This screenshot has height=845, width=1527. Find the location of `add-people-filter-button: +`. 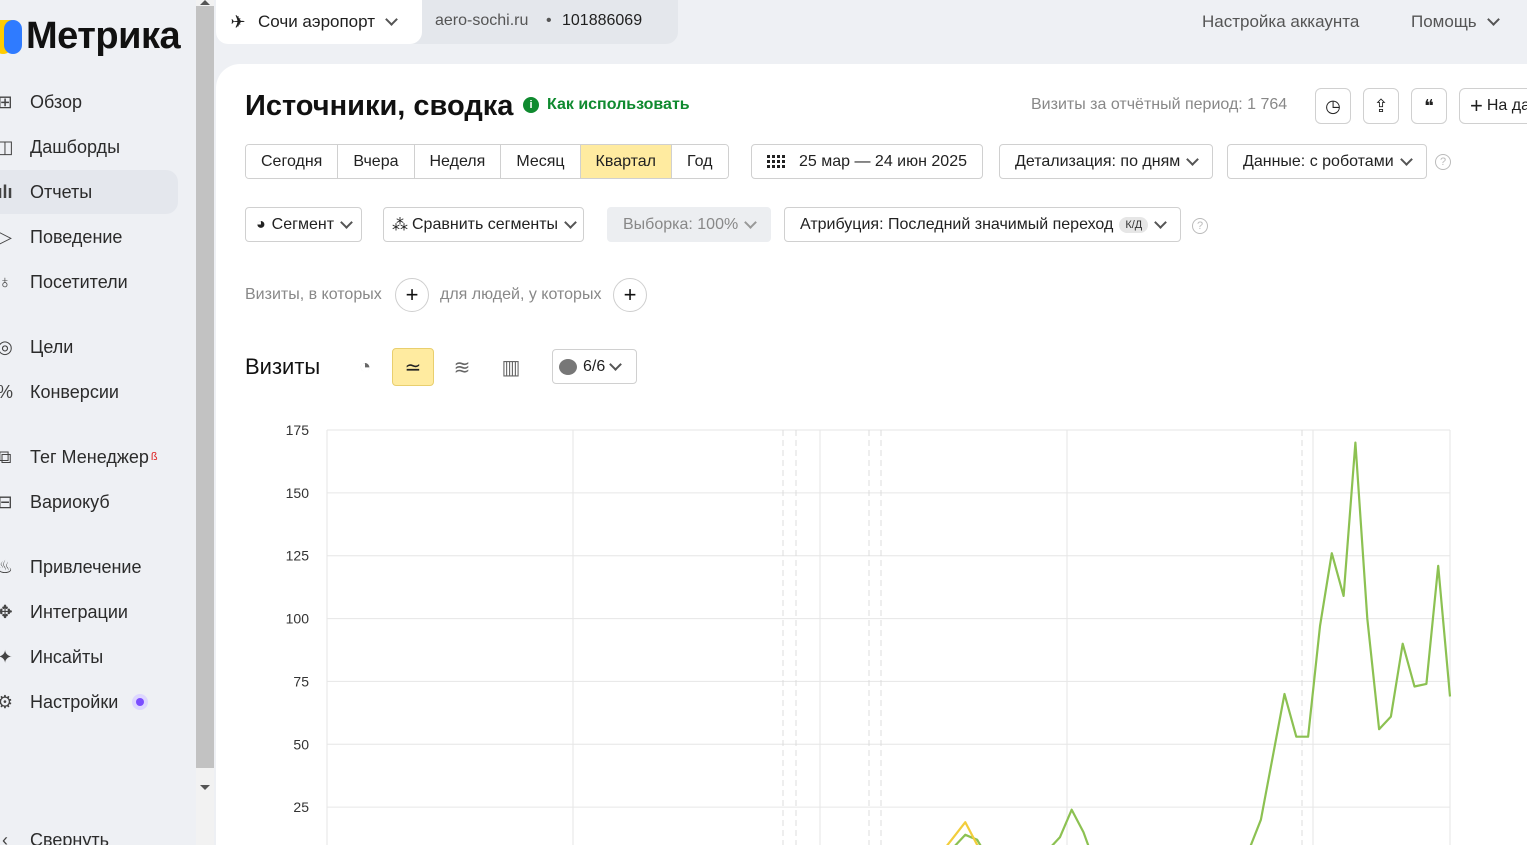

add-people-filter-button: + is located at coordinates (630, 295).